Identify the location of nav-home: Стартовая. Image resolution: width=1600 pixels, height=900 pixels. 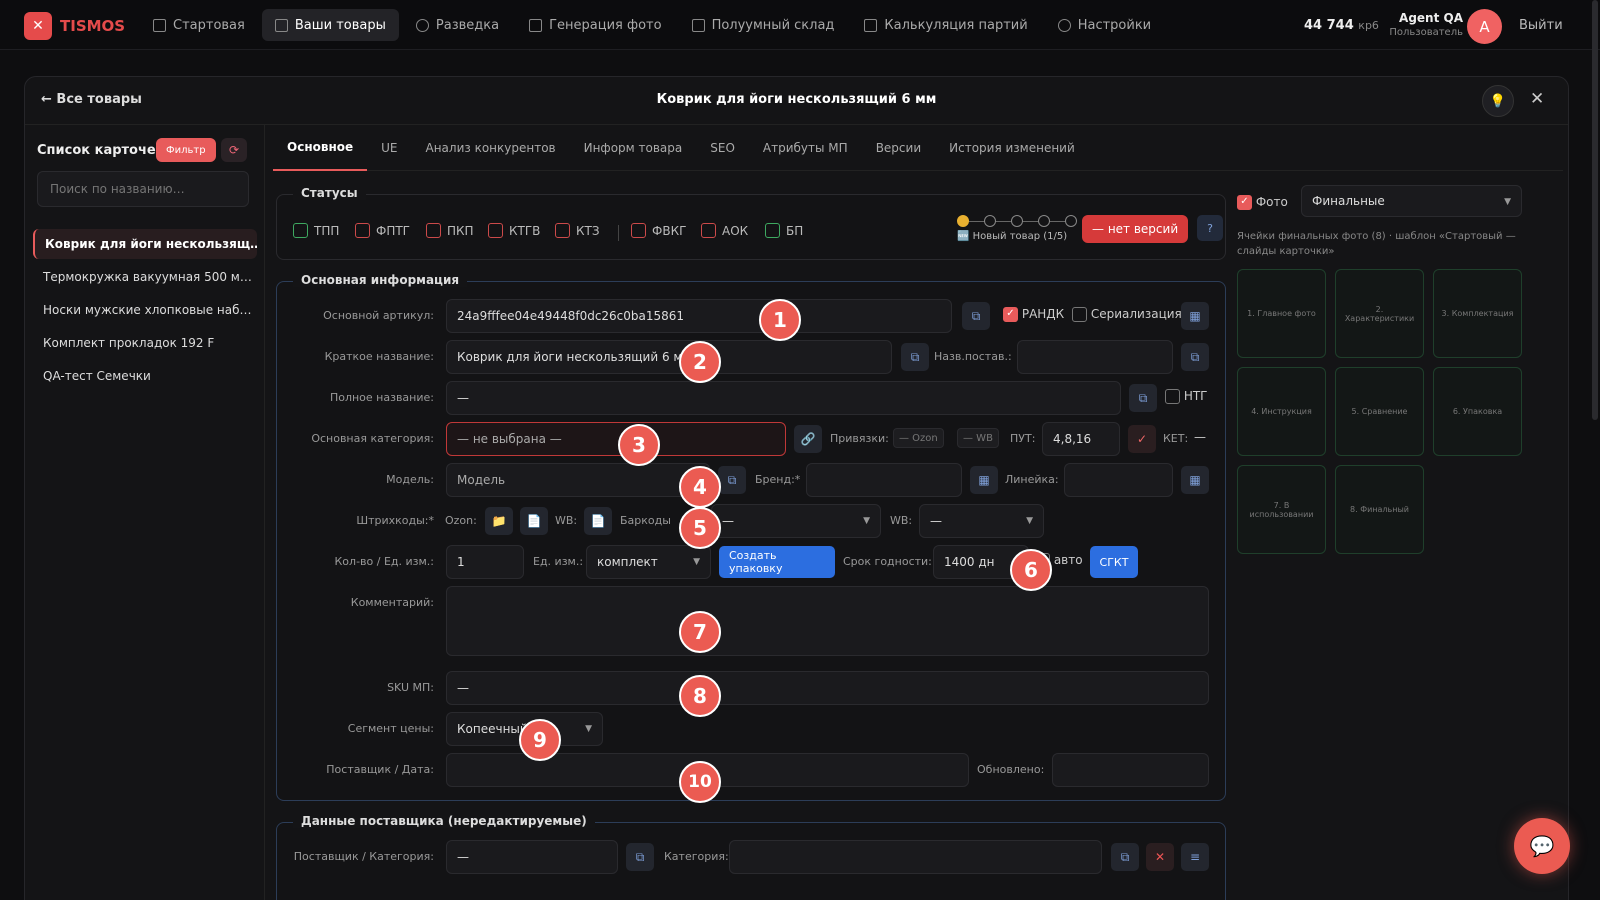
(199, 25).